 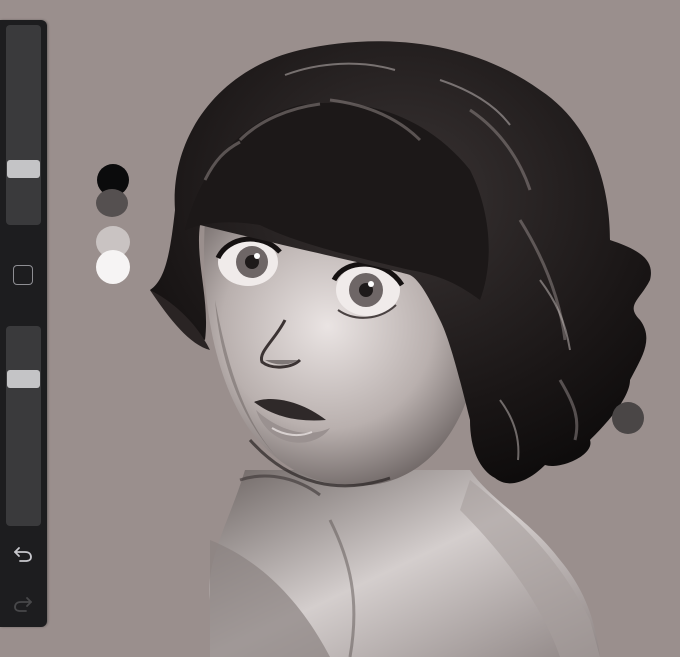 What do you see at coordinates (628, 418) in the screenshot?
I see `swatch-mid-gray` at bounding box center [628, 418].